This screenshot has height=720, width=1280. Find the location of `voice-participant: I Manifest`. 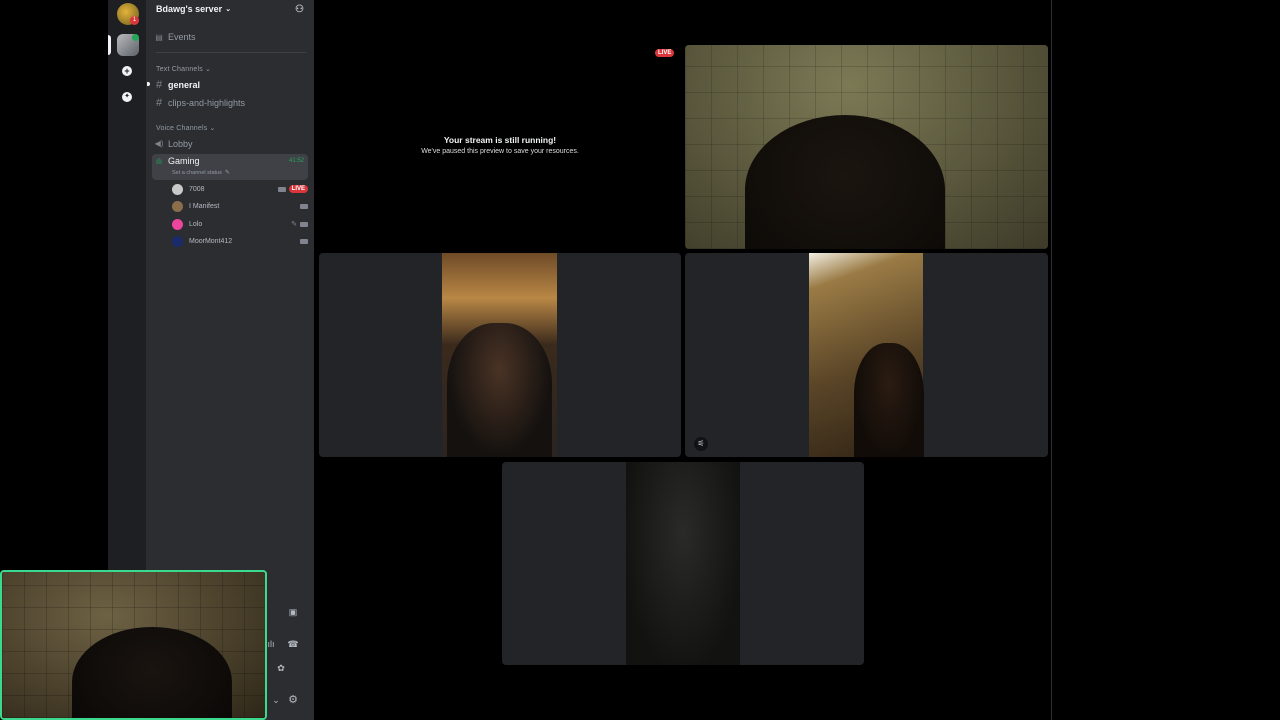

voice-participant: I Manifest is located at coordinates (240, 206).